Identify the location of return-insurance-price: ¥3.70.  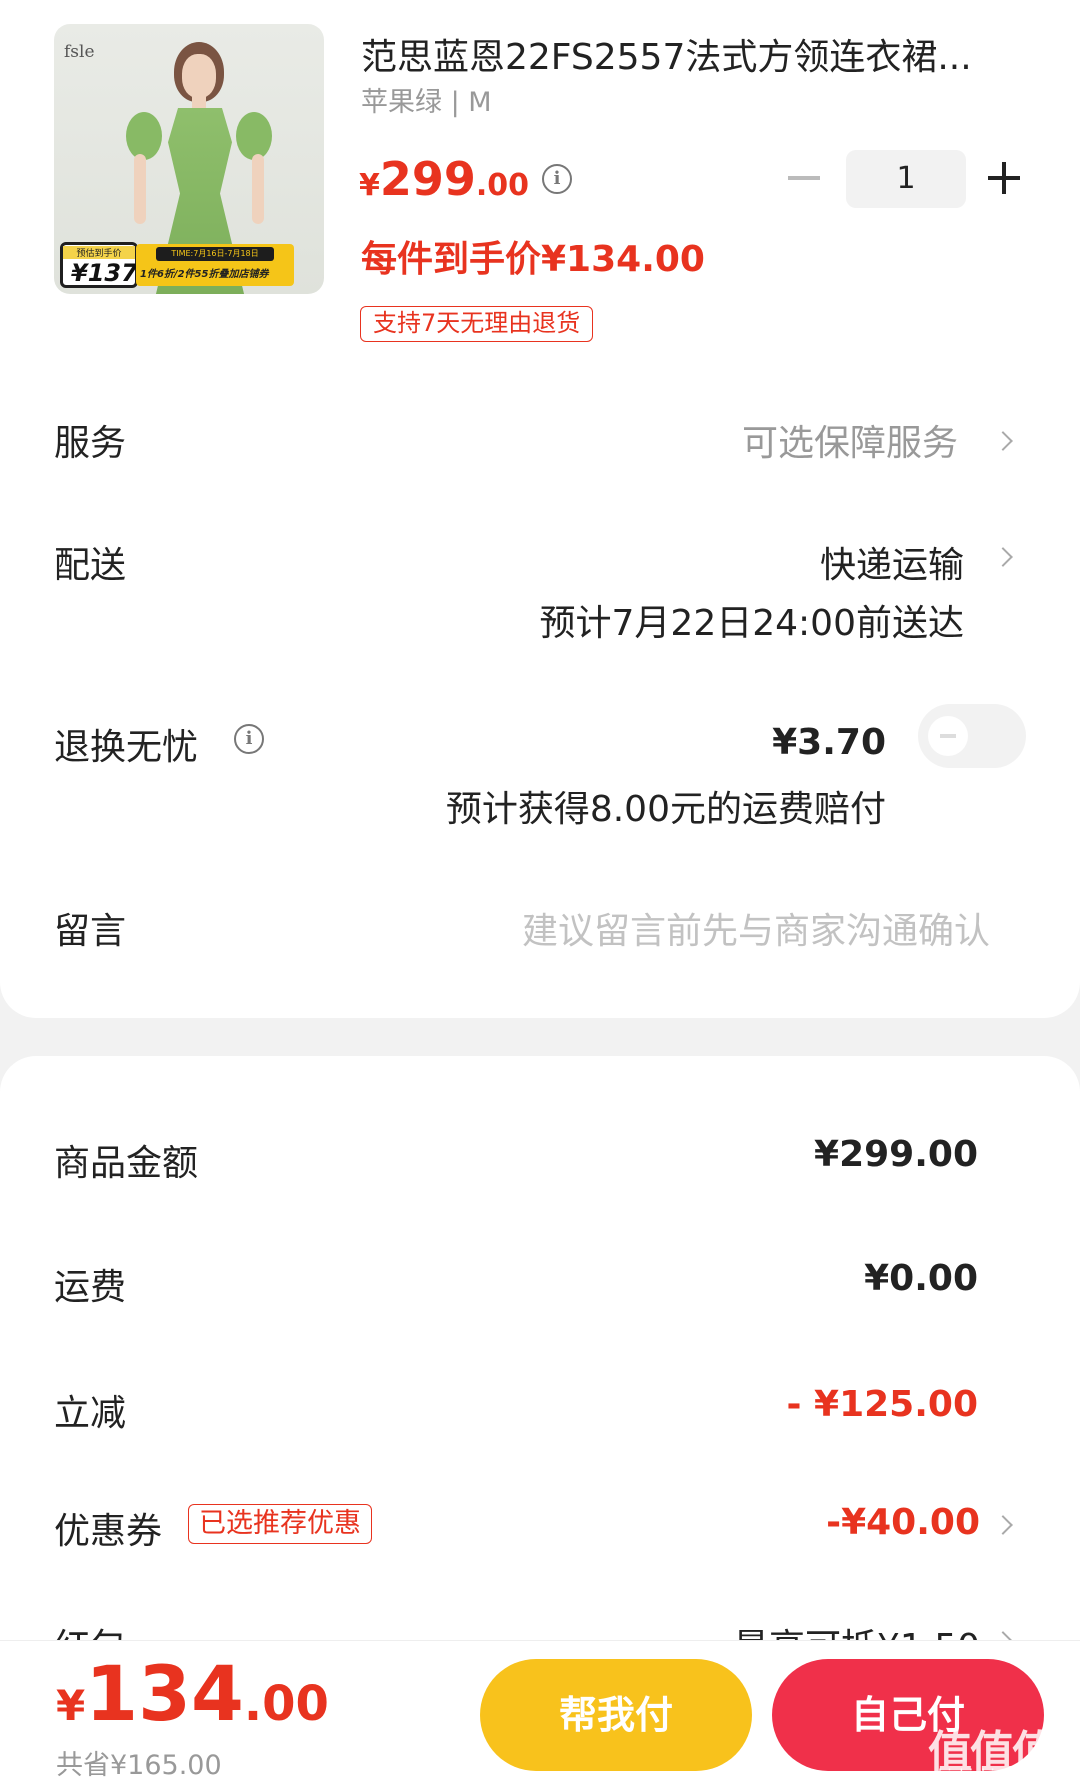
(829, 742).